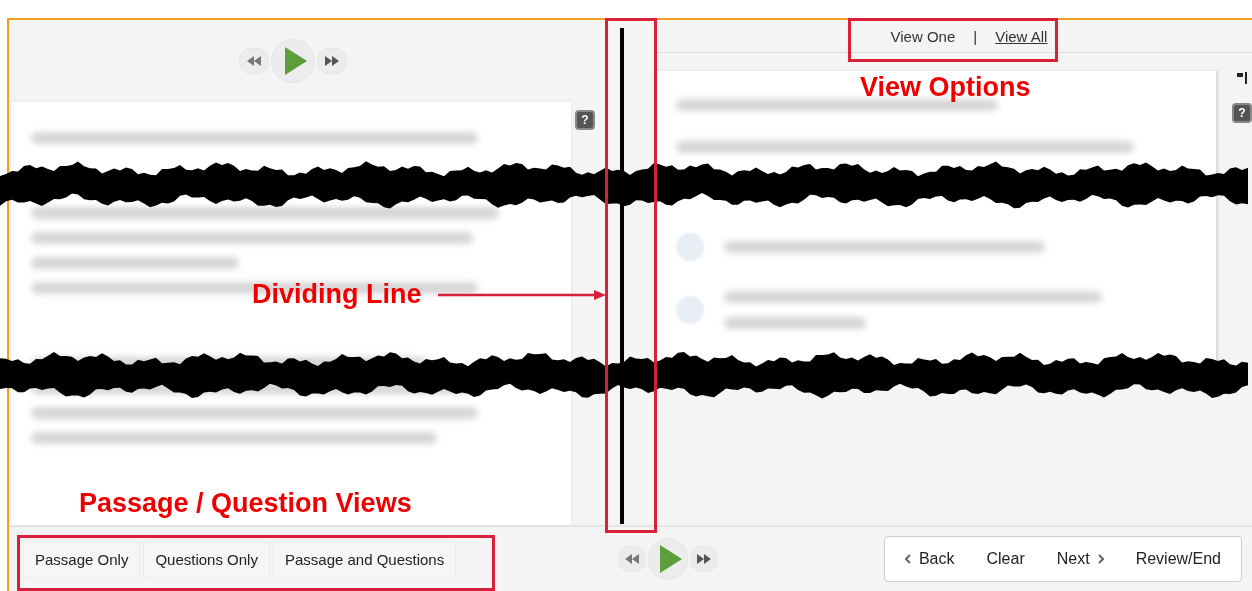  What do you see at coordinates (1080, 559) in the screenshot?
I see `next-button: Next` at bounding box center [1080, 559].